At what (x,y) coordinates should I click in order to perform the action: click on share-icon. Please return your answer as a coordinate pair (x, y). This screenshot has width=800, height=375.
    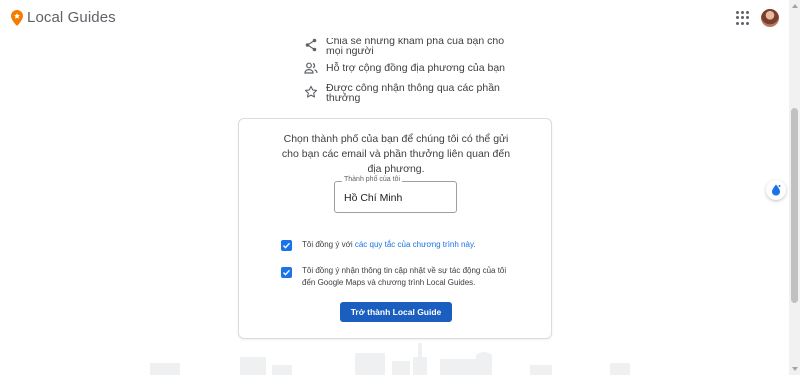
    Looking at the image, I should click on (311, 45).